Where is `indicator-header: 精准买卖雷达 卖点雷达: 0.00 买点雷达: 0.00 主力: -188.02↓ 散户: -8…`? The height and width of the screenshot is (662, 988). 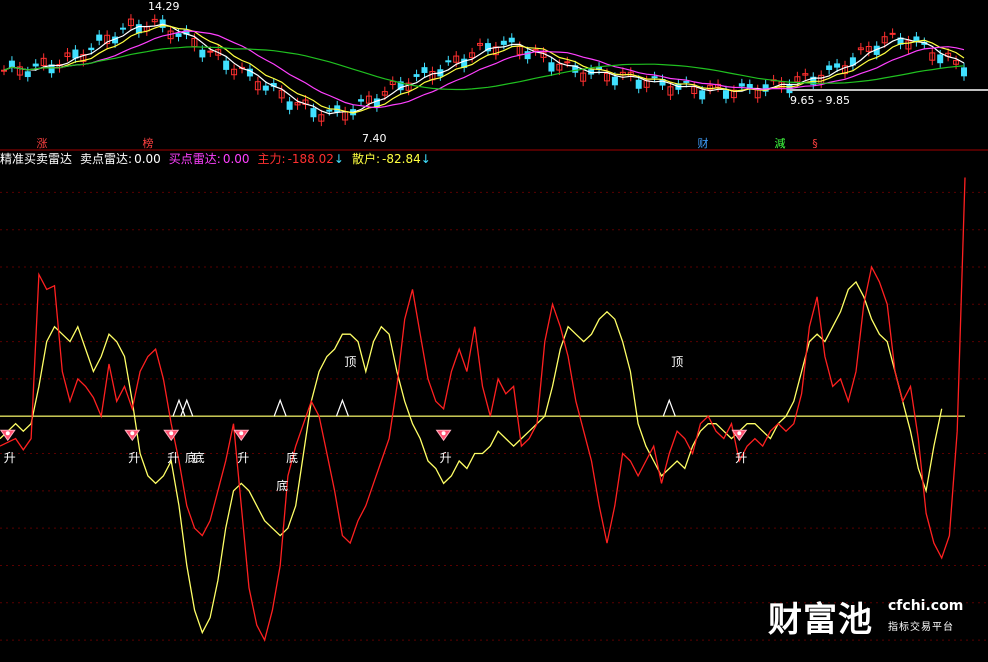
indicator-header: 精准买卖雷达 卖点雷达: 0.00 买点雷达: 0.00 主力: -188.02↓ 散户: -8… is located at coordinates (219, 159).